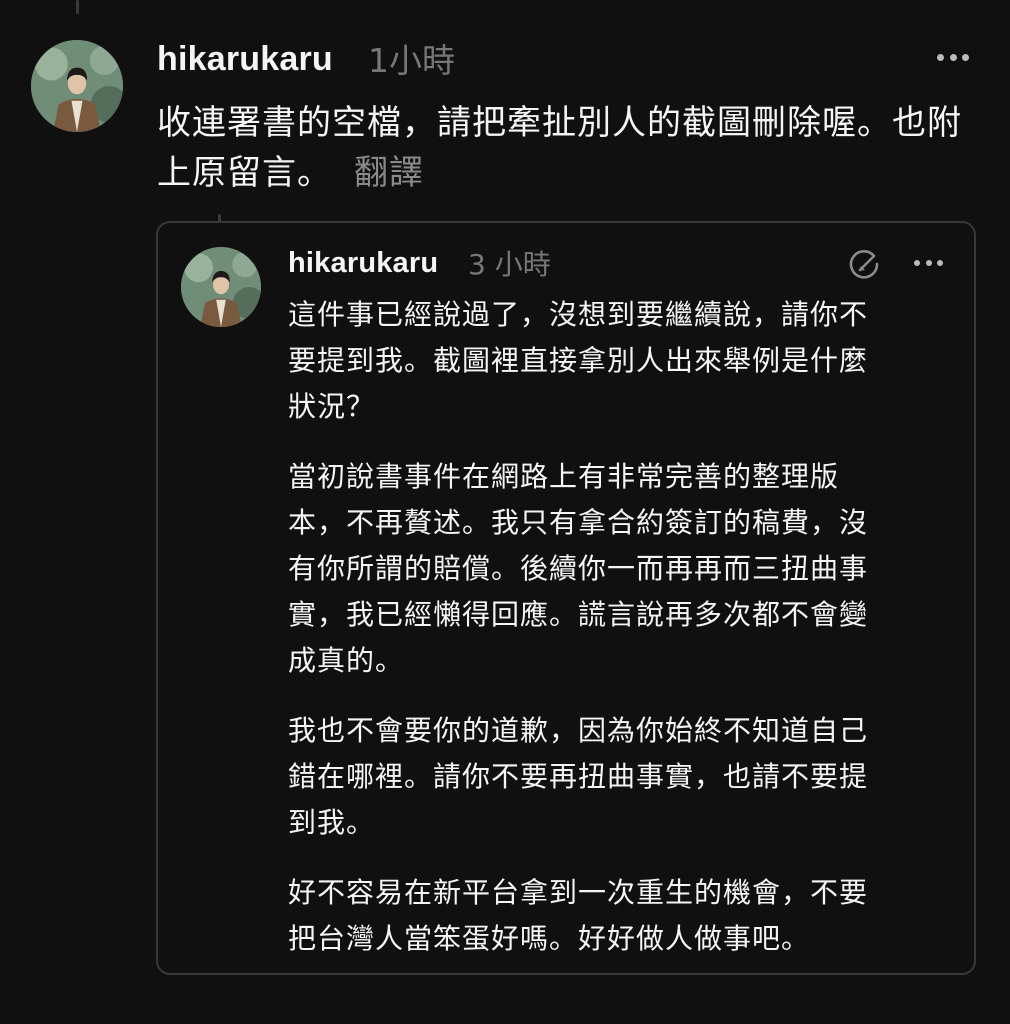 The width and height of the screenshot is (1010, 1024). What do you see at coordinates (245, 59) in the screenshot?
I see `post-username: hikarukaru` at bounding box center [245, 59].